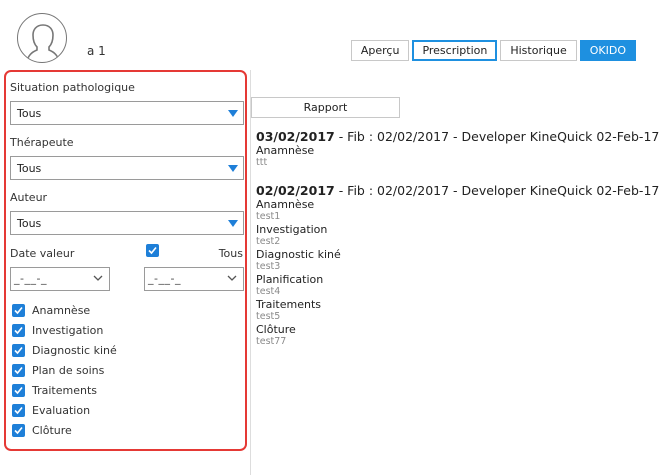  What do you see at coordinates (250, 272) in the screenshot?
I see `panel-divider` at bounding box center [250, 272].